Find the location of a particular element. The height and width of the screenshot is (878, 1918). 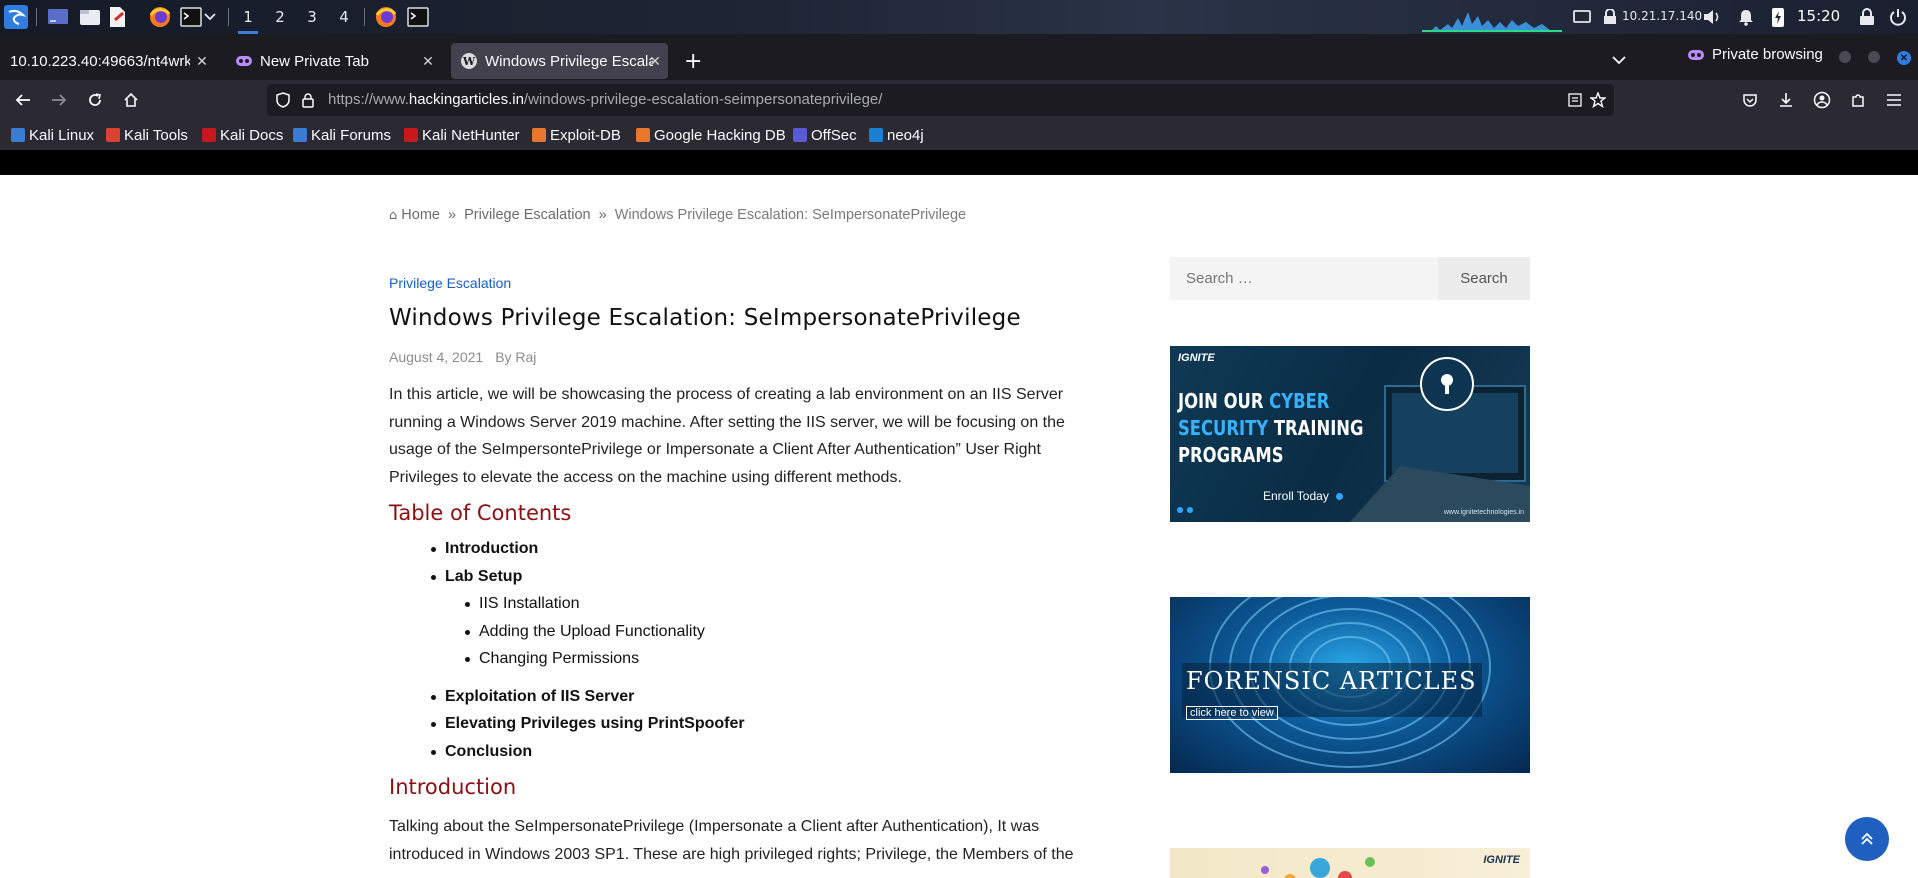

workspace-2: 2 is located at coordinates (280, 17).